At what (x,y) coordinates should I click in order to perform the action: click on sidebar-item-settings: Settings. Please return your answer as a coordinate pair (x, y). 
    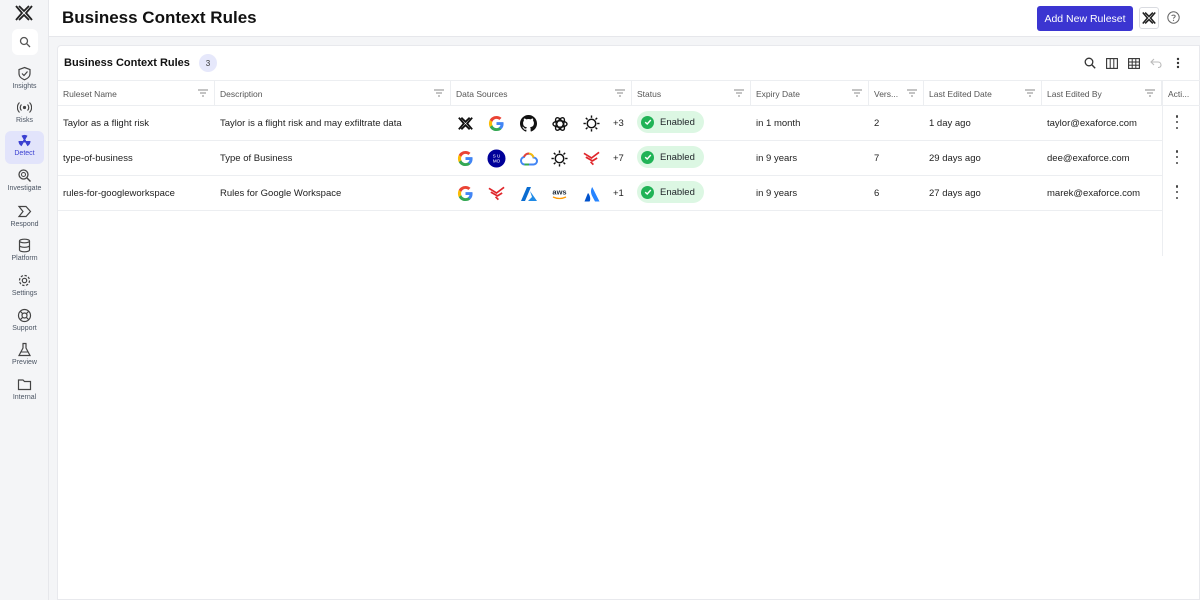
    Looking at the image, I should click on (24, 287).